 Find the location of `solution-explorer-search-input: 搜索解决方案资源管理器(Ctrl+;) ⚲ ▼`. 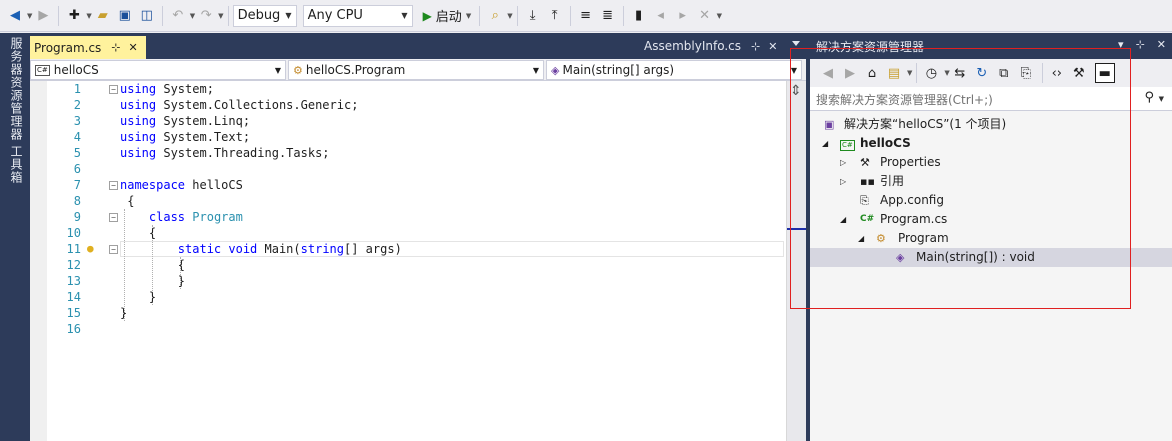

solution-explorer-search-input: 搜索解决方案资源管理器(Ctrl+;) ⚲ ▼ is located at coordinates (991, 99).